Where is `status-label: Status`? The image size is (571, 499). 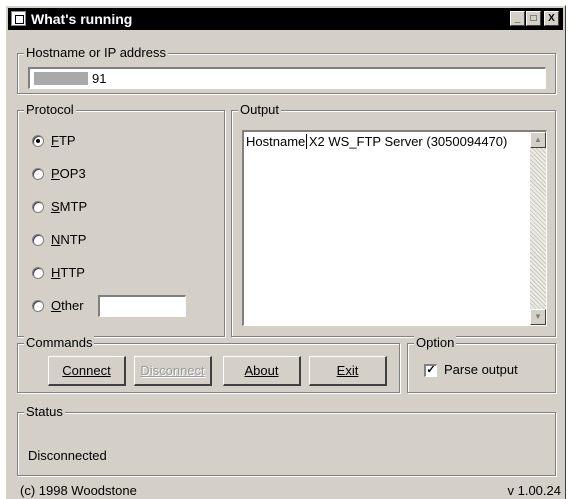 status-label: Status is located at coordinates (44, 411).